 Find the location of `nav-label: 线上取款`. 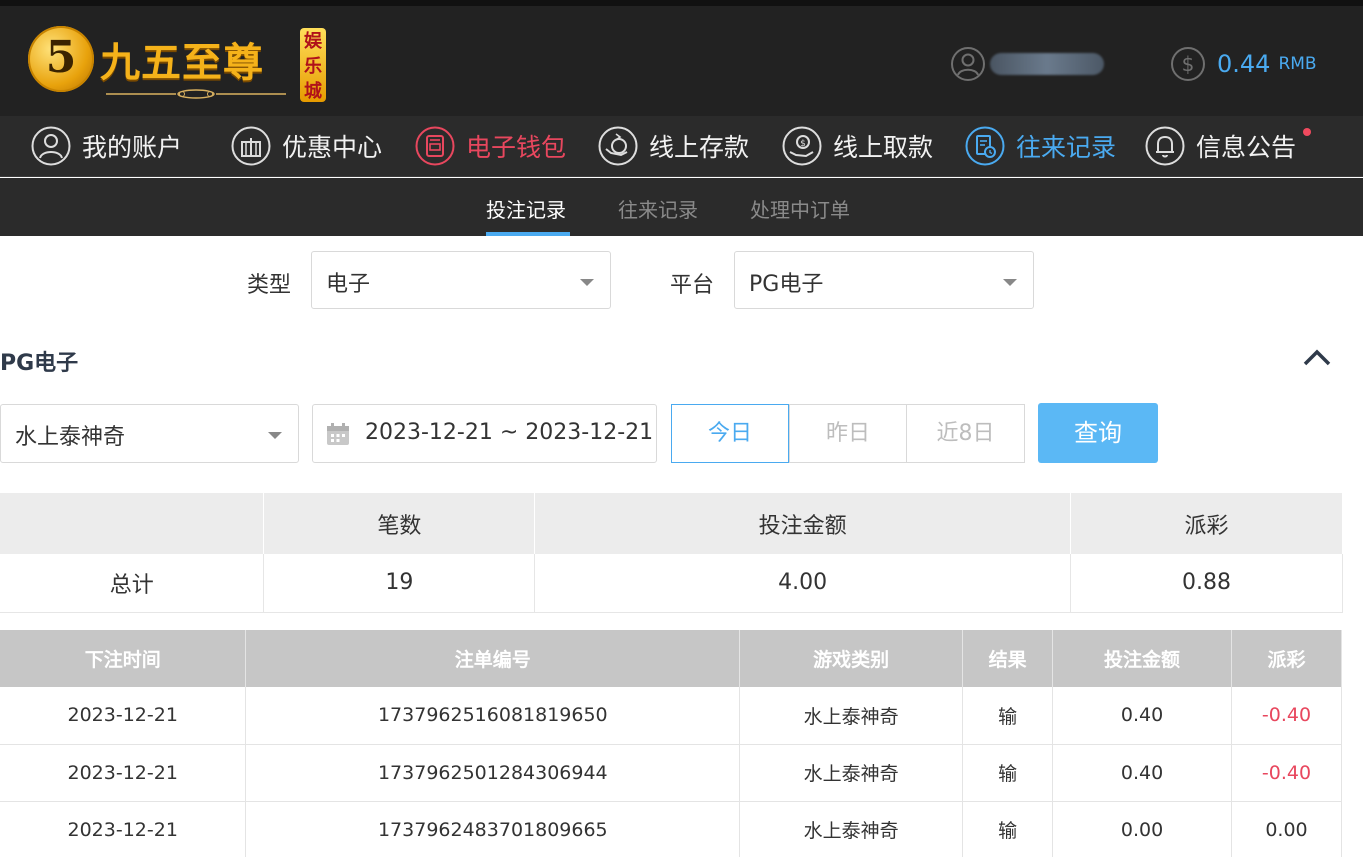

nav-label: 线上取款 is located at coordinates (883, 147).